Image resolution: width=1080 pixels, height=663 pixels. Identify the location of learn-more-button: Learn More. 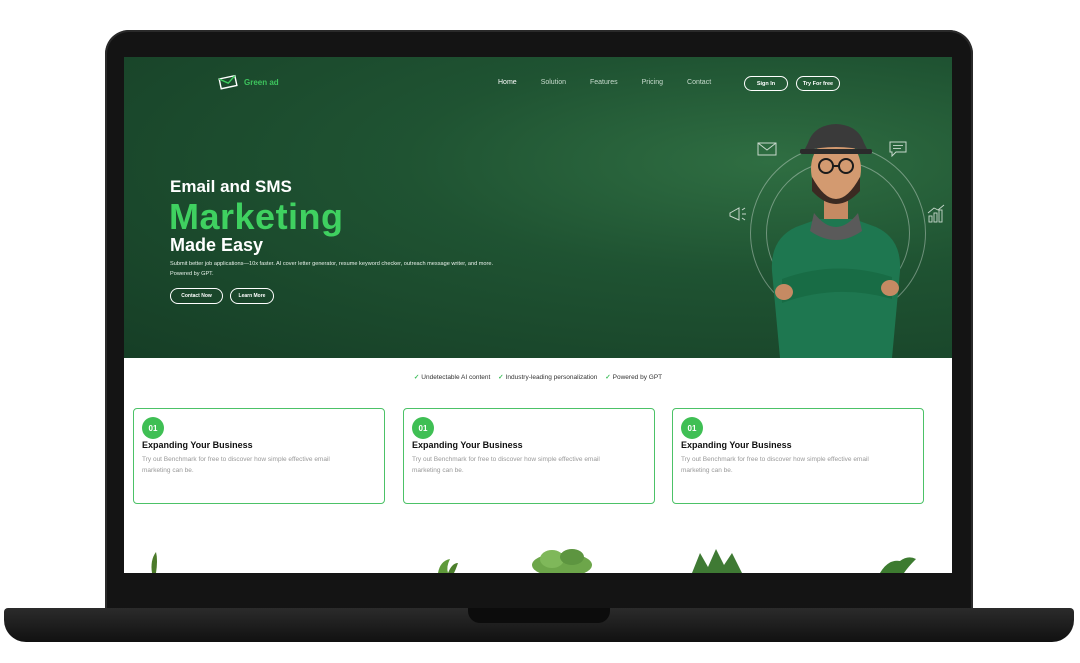
(252, 296).